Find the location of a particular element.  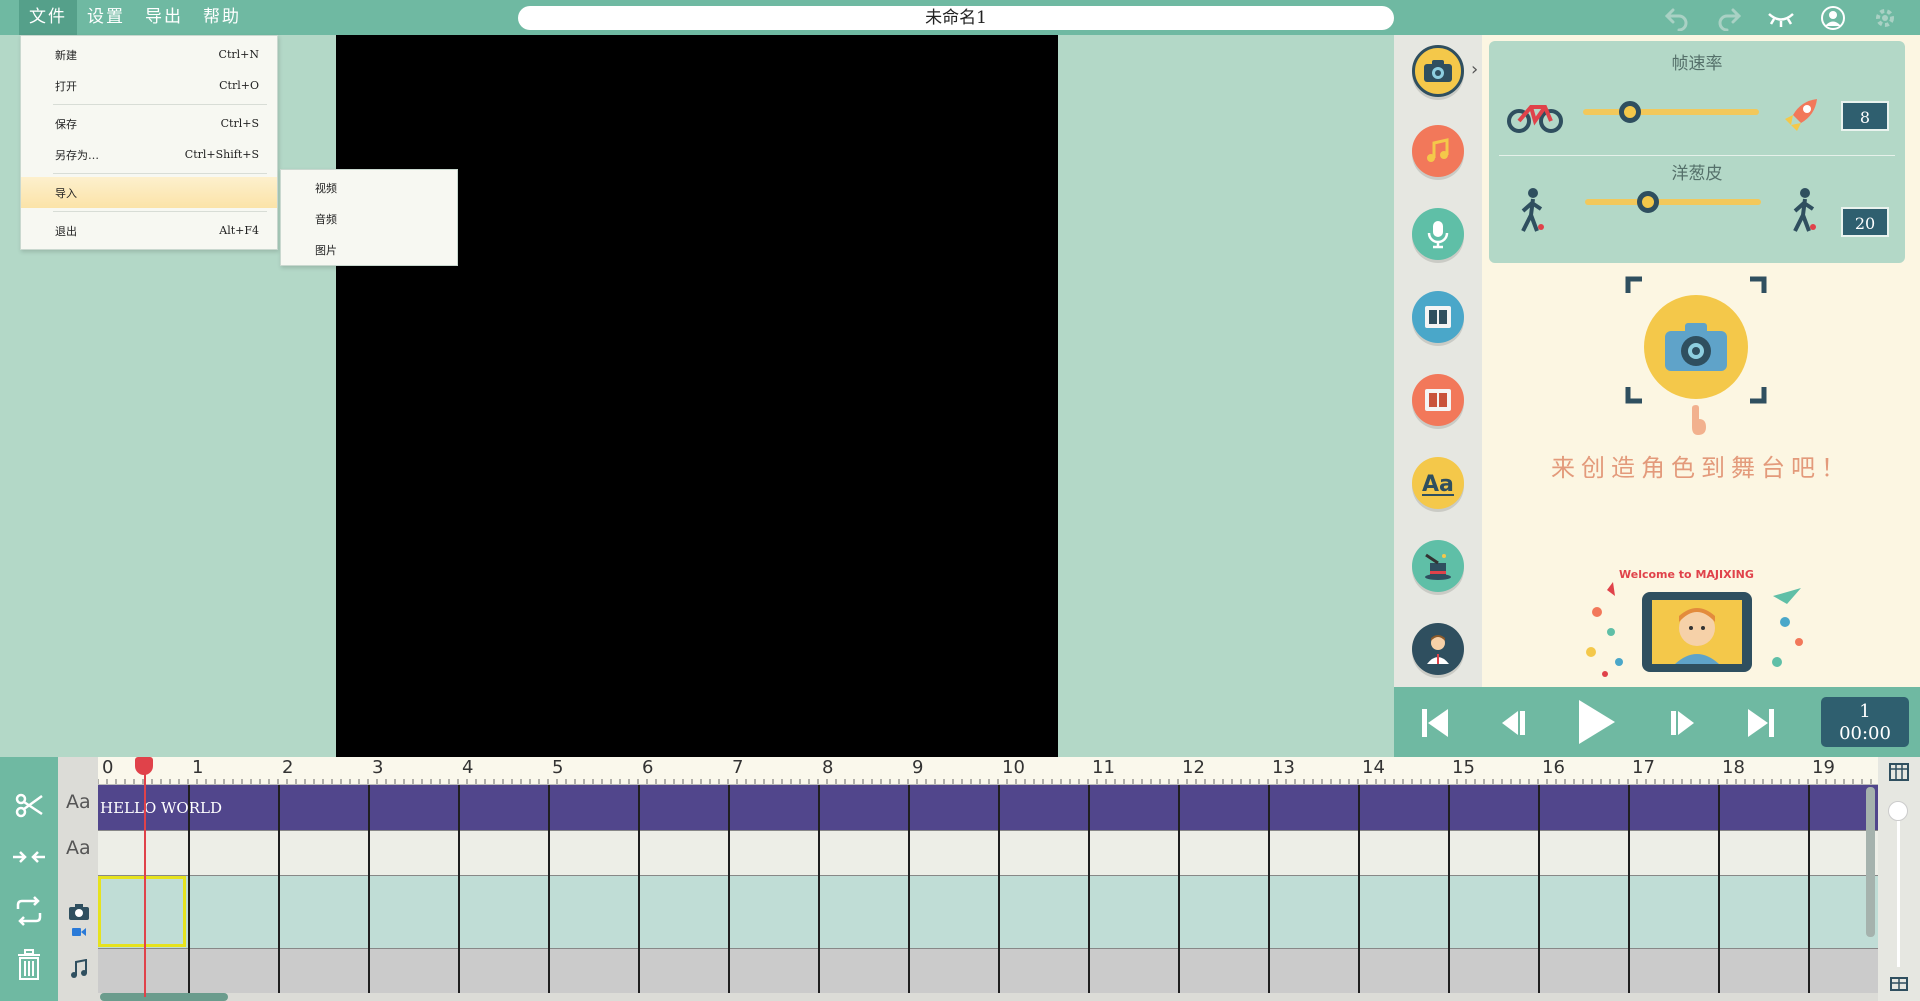

film-red-tool-button is located at coordinates (1438, 400).